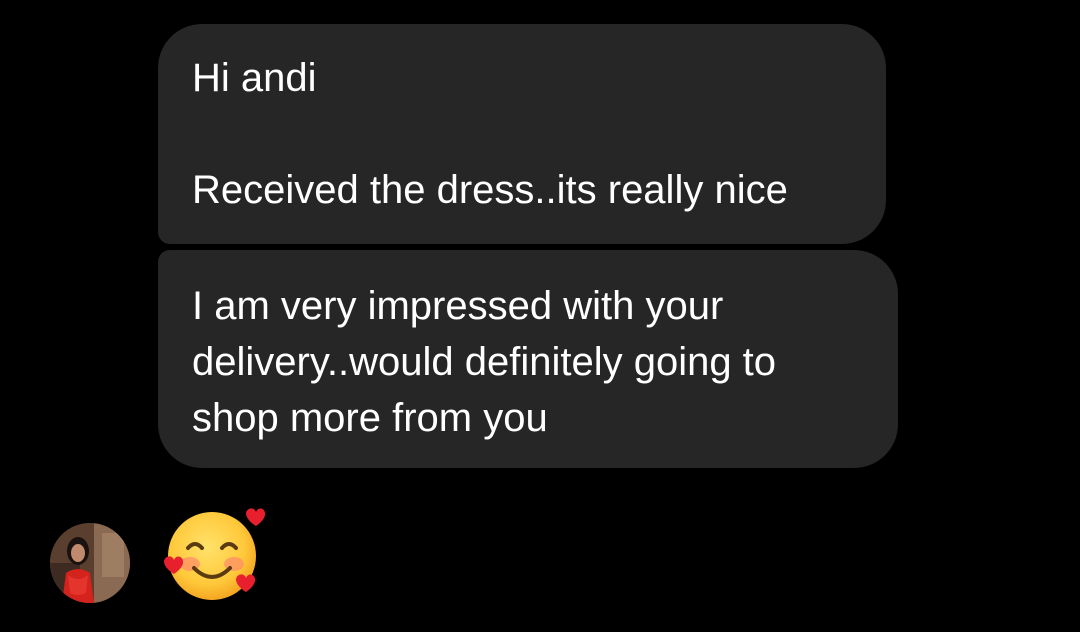 The image size is (1080, 632). What do you see at coordinates (214, 554) in the screenshot?
I see `smiling-face-with-hearts-icon` at bounding box center [214, 554].